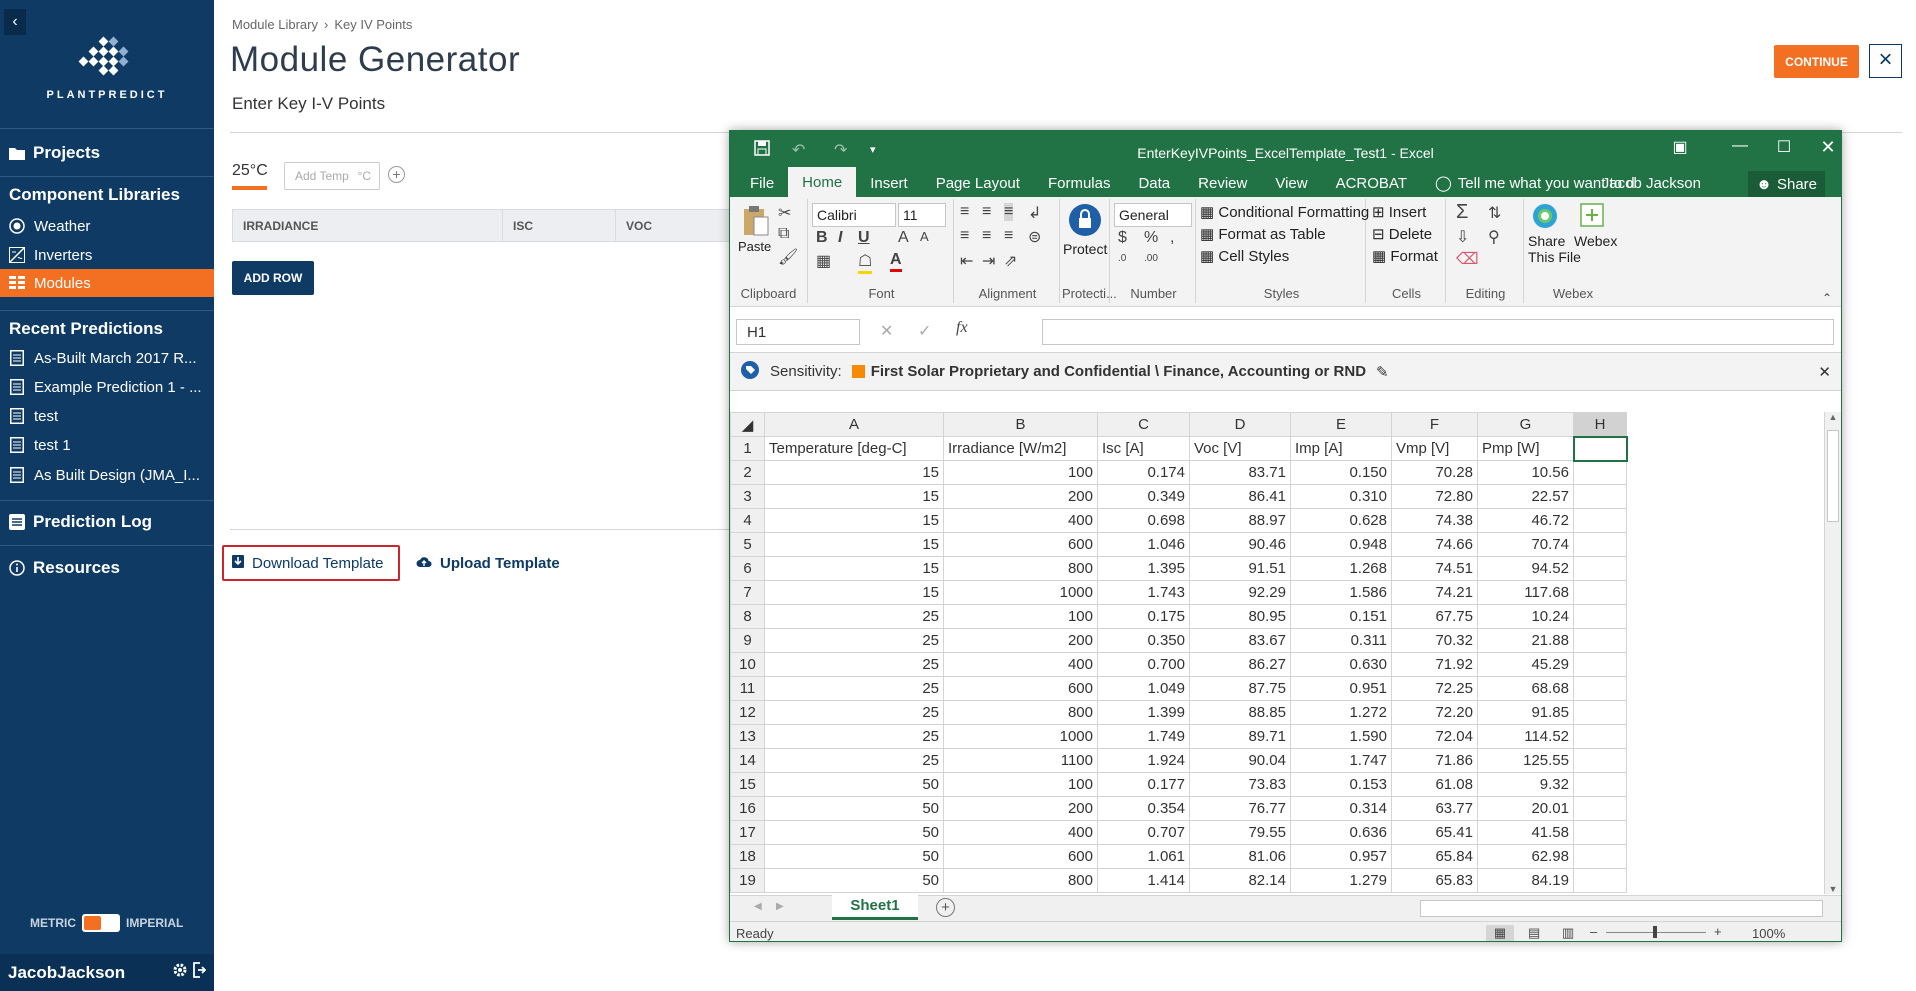 The image size is (1916, 991). Describe the element at coordinates (1593, 931) in the screenshot. I see `zoom-out-icon: –` at that location.